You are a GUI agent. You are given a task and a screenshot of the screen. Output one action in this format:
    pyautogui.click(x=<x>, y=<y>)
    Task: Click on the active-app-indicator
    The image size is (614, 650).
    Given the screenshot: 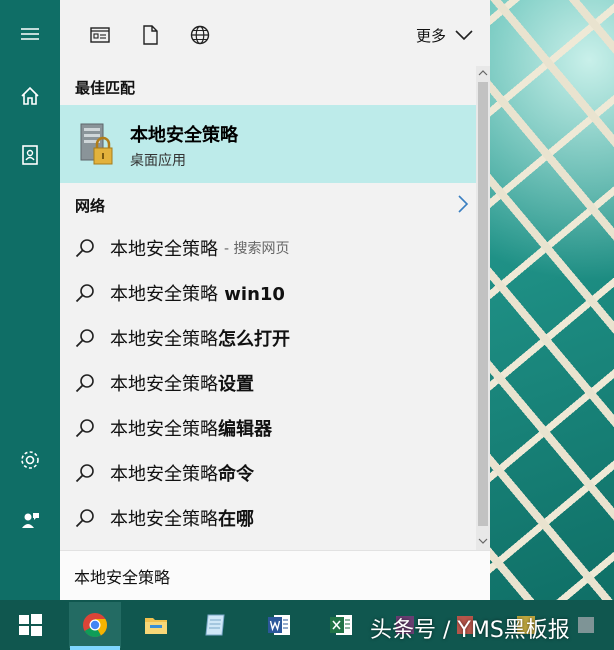 What is the action you would take?
    pyautogui.click(x=95, y=648)
    